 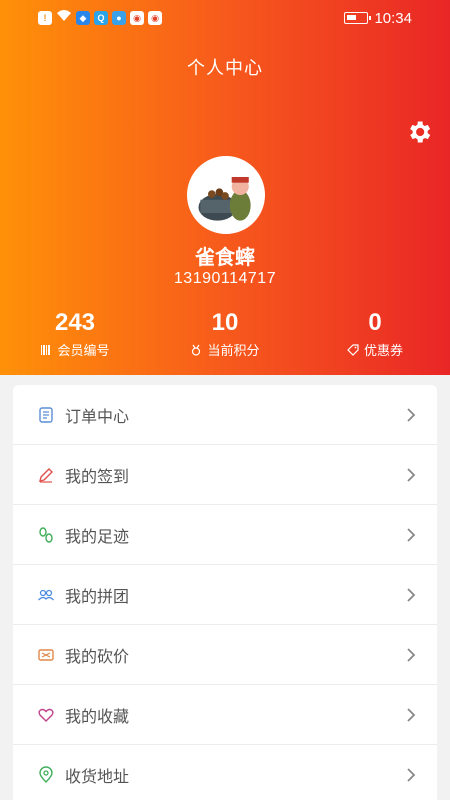 What do you see at coordinates (155, 18) in the screenshot?
I see `weibo-icon-2: ◉` at bounding box center [155, 18].